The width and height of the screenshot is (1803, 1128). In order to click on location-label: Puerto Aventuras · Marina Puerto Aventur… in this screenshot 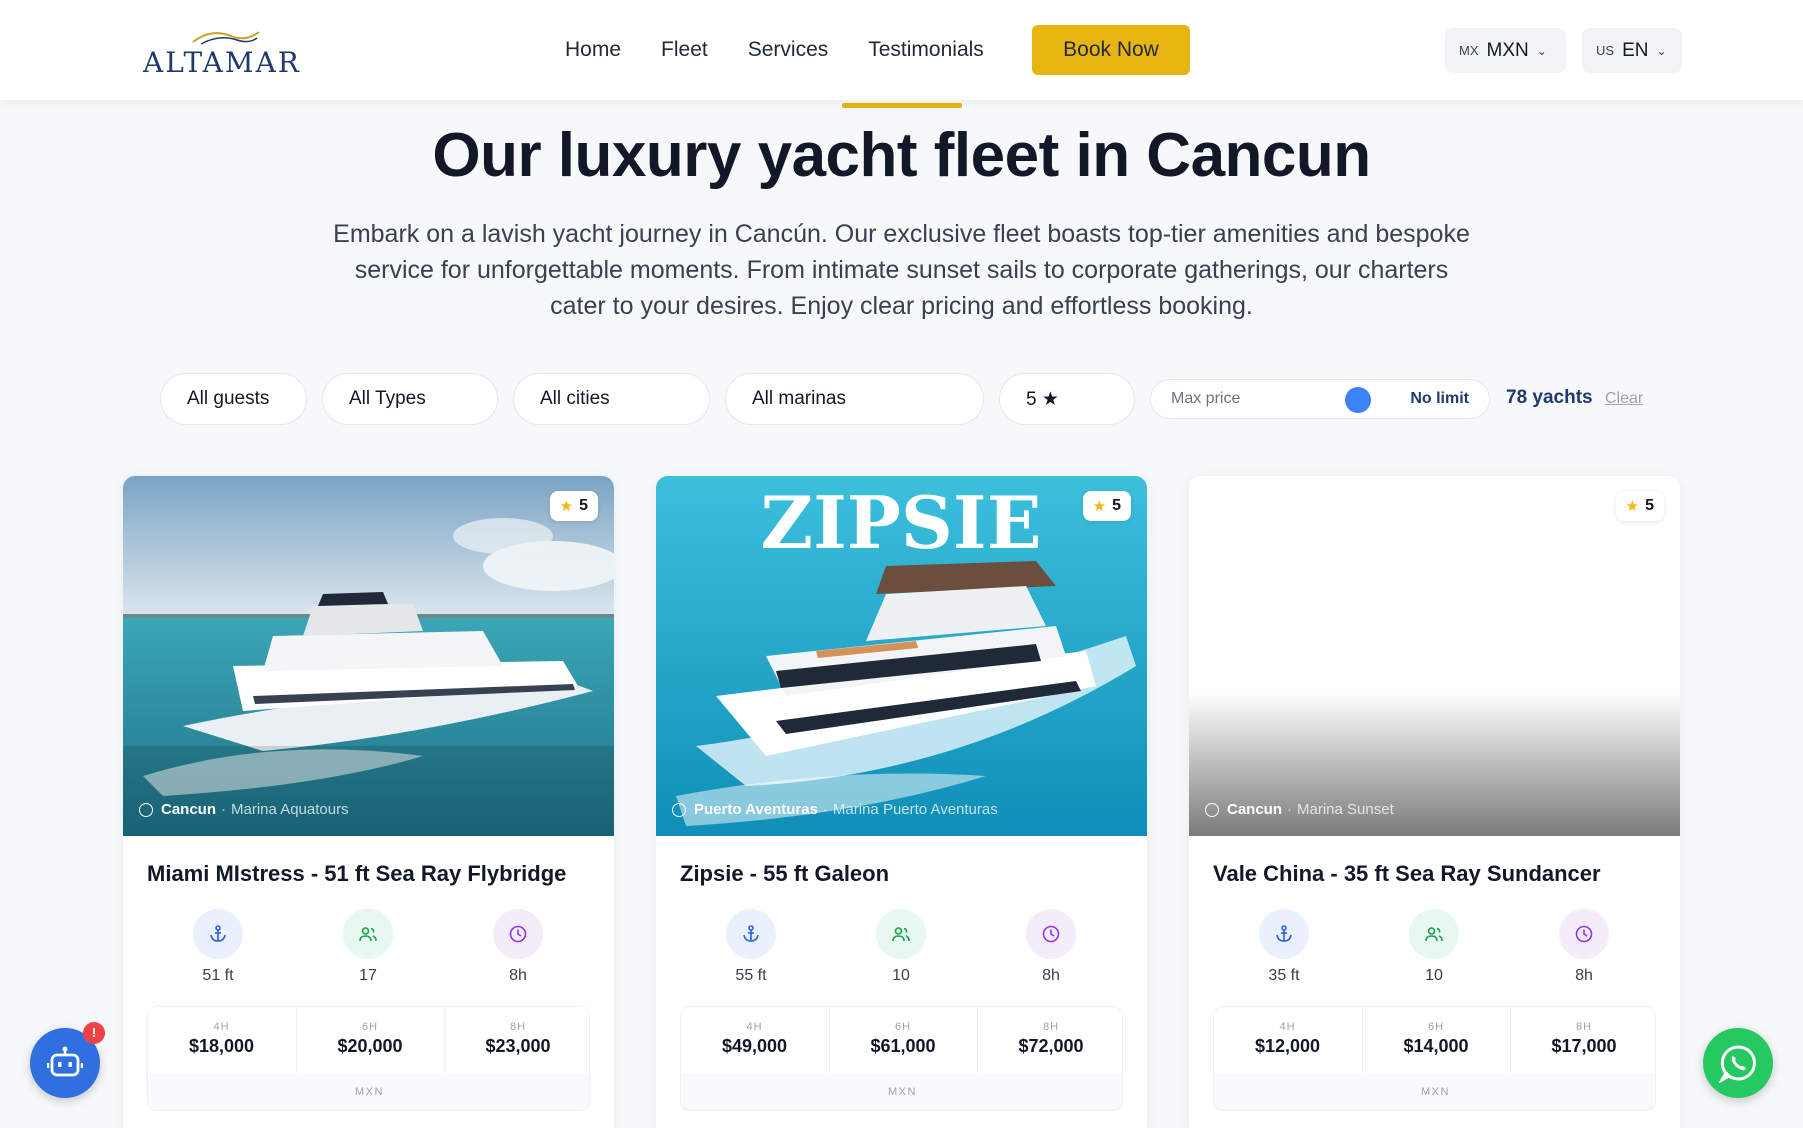, I will do `click(835, 809)`.